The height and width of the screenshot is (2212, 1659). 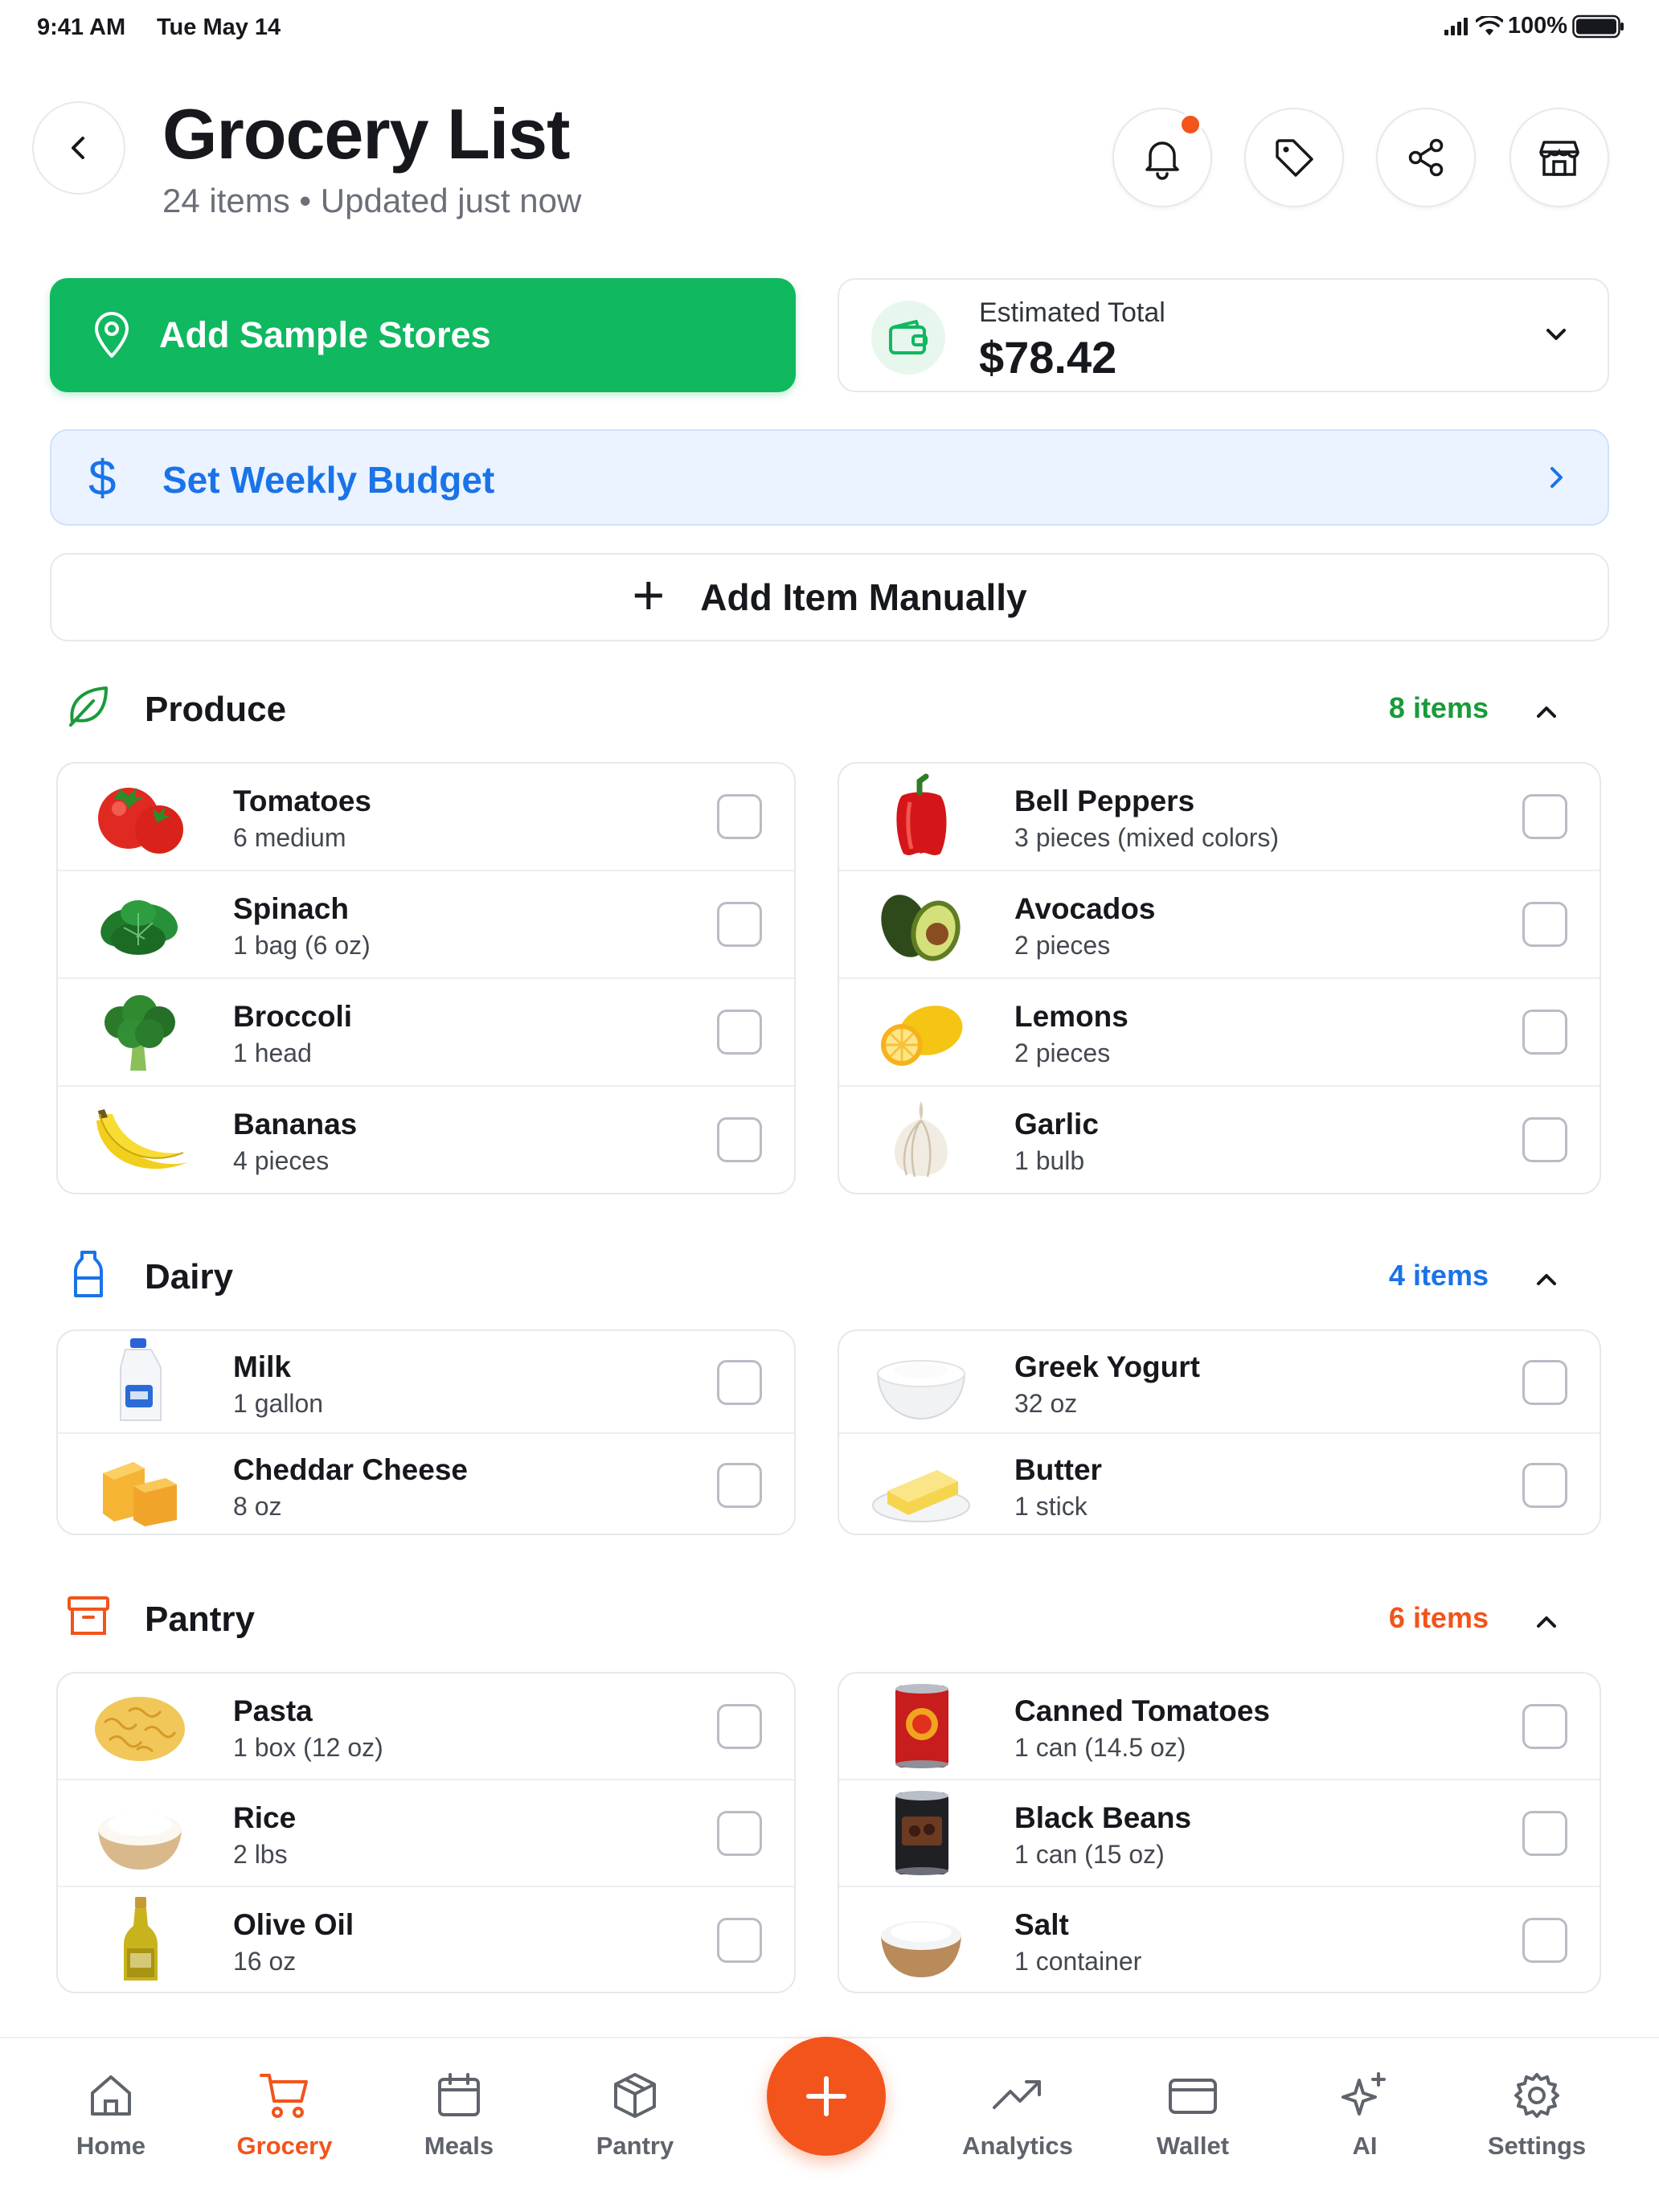 What do you see at coordinates (1219, 1726) in the screenshot?
I see `list-item: Canned Tomatoes 1 can (14.5 oz)` at bounding box center [1219, 1726].